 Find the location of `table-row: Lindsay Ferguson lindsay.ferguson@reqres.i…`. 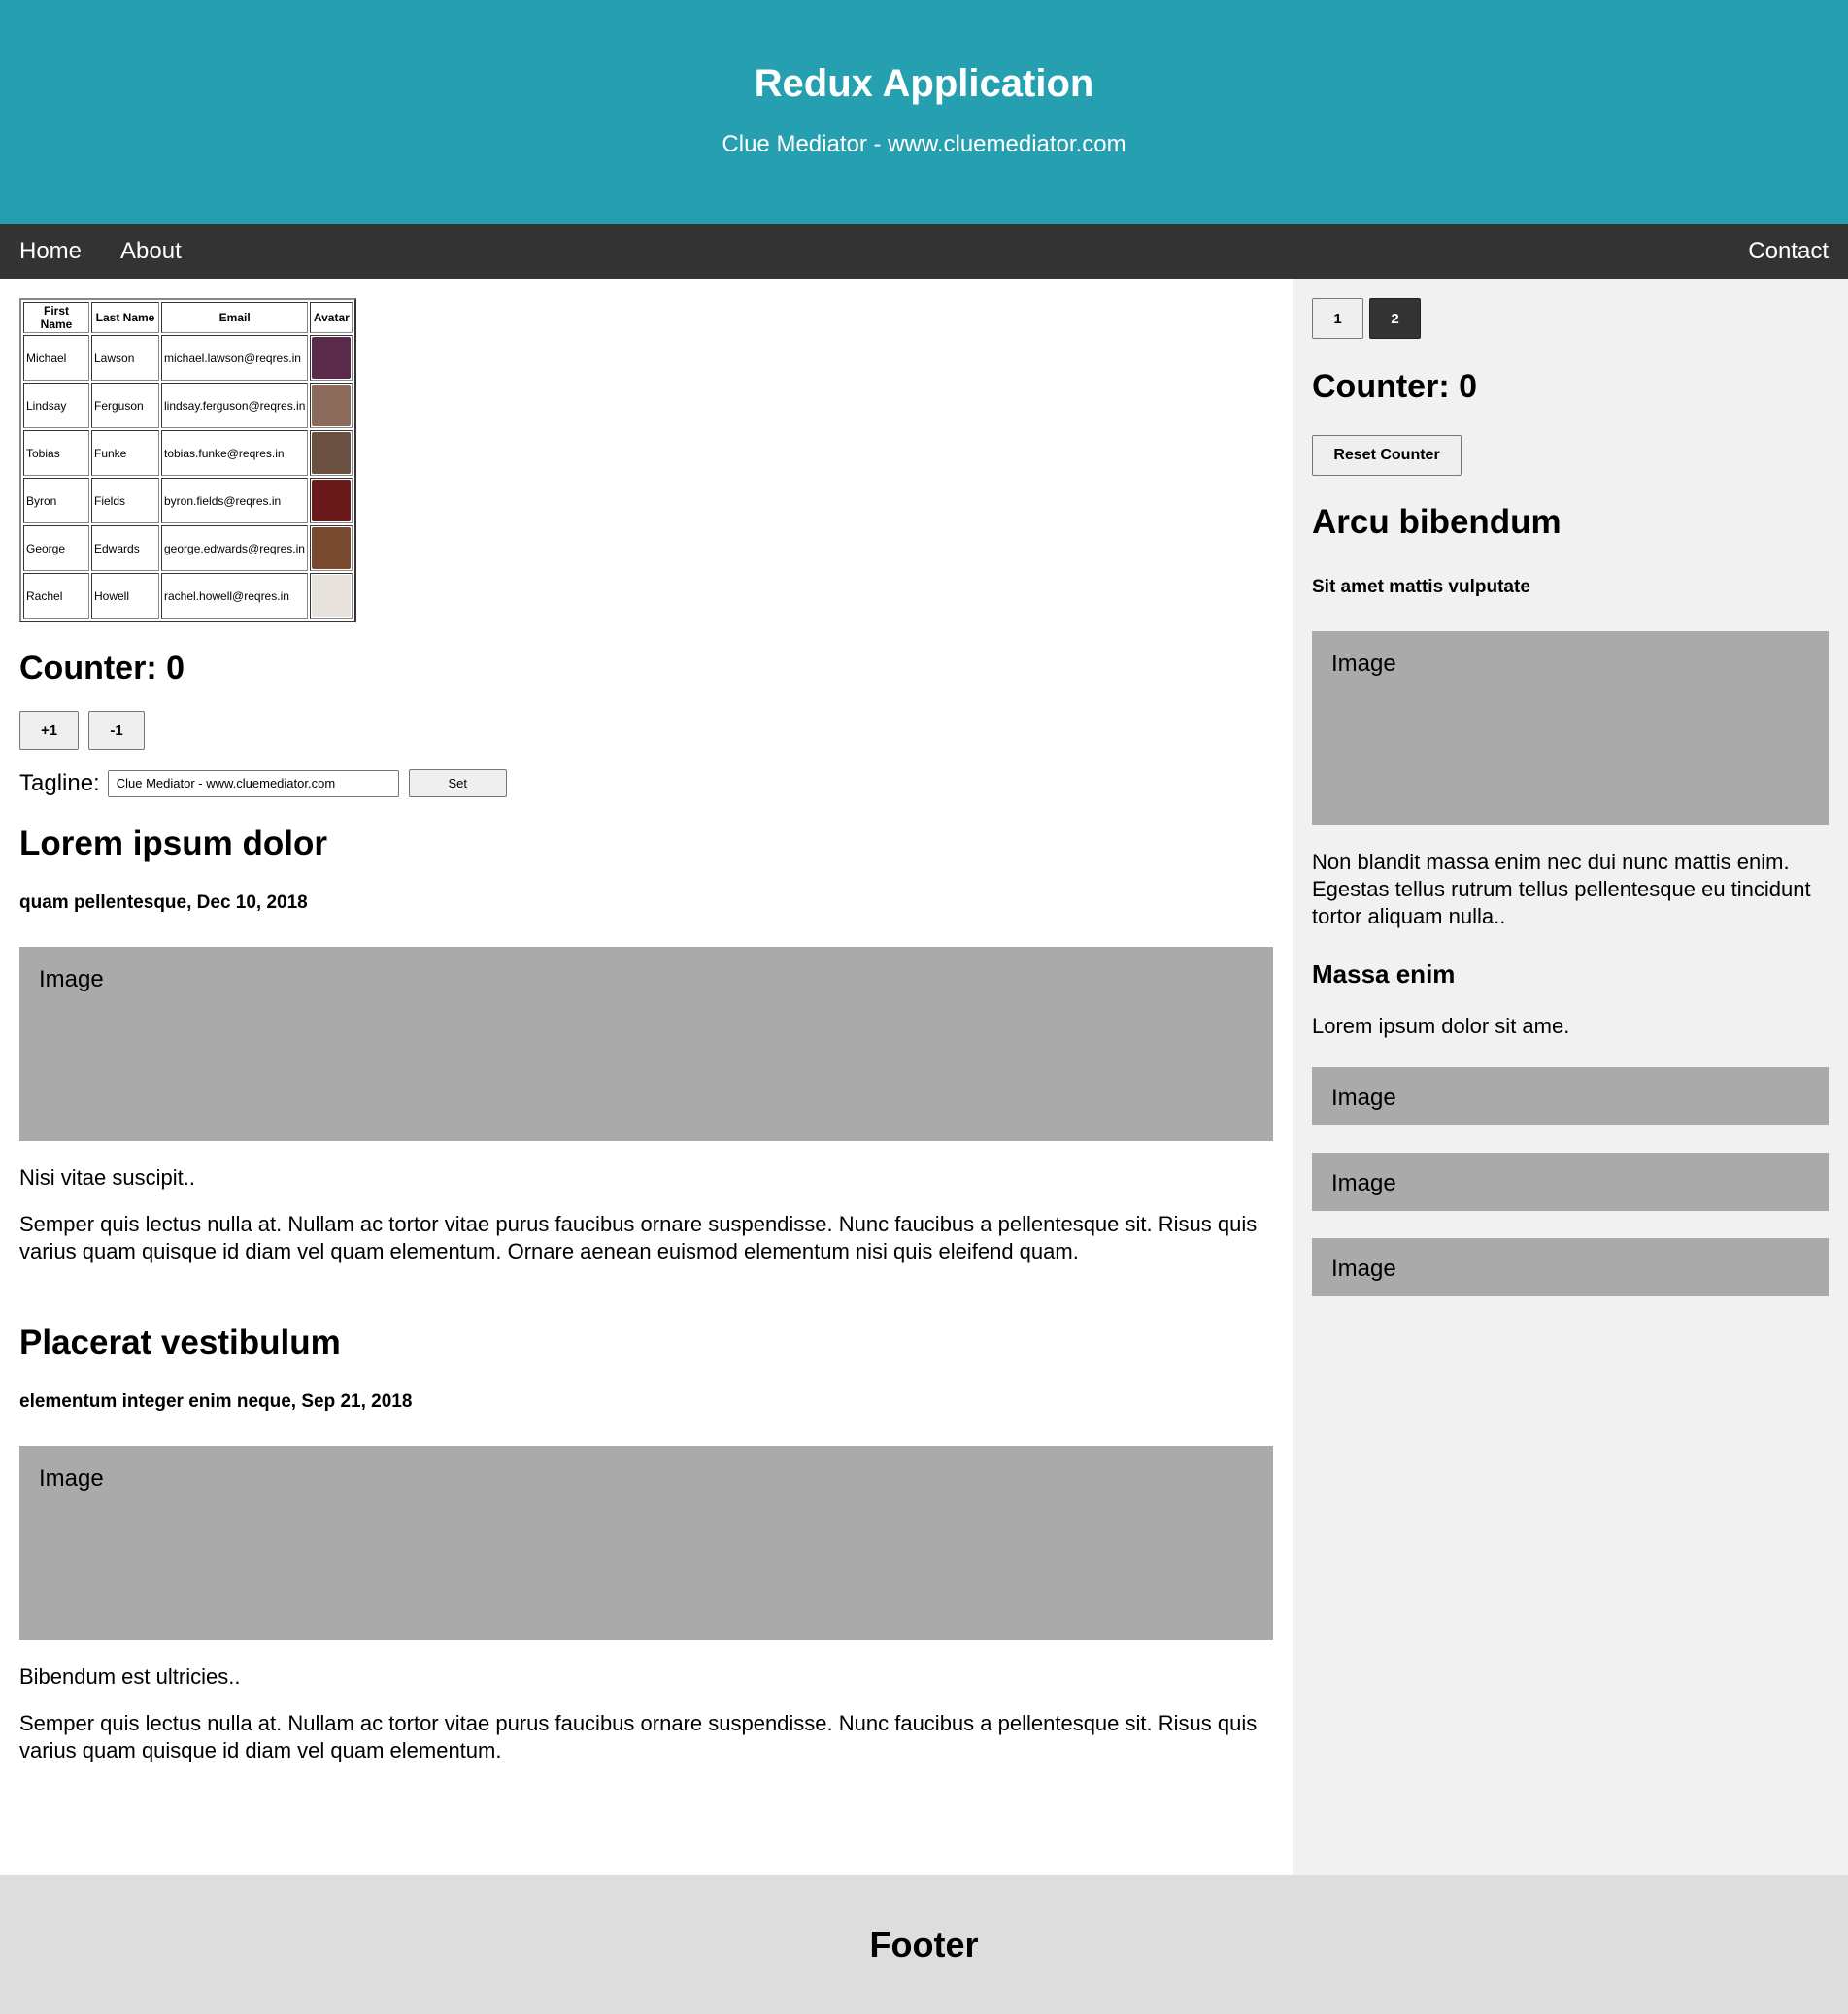

table-row: Lindsay Ferguson lindsay.ferguson@reqres.i… is located at coordinates (188, 405).